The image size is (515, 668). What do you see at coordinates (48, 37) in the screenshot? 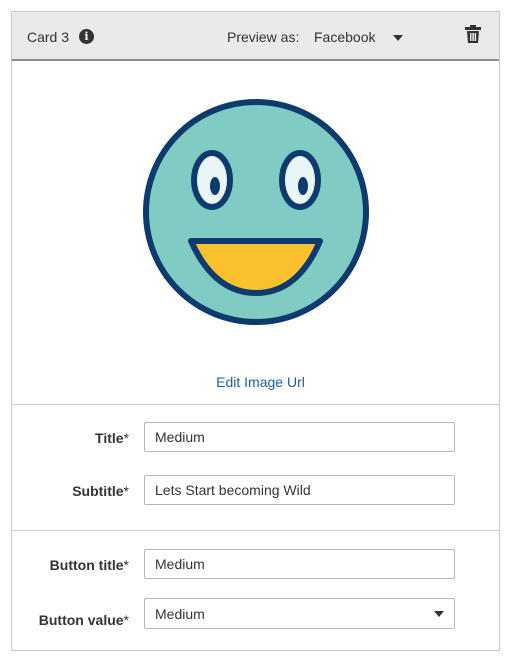
I see `card-title: Card 3` at bounding box center [48, 37].